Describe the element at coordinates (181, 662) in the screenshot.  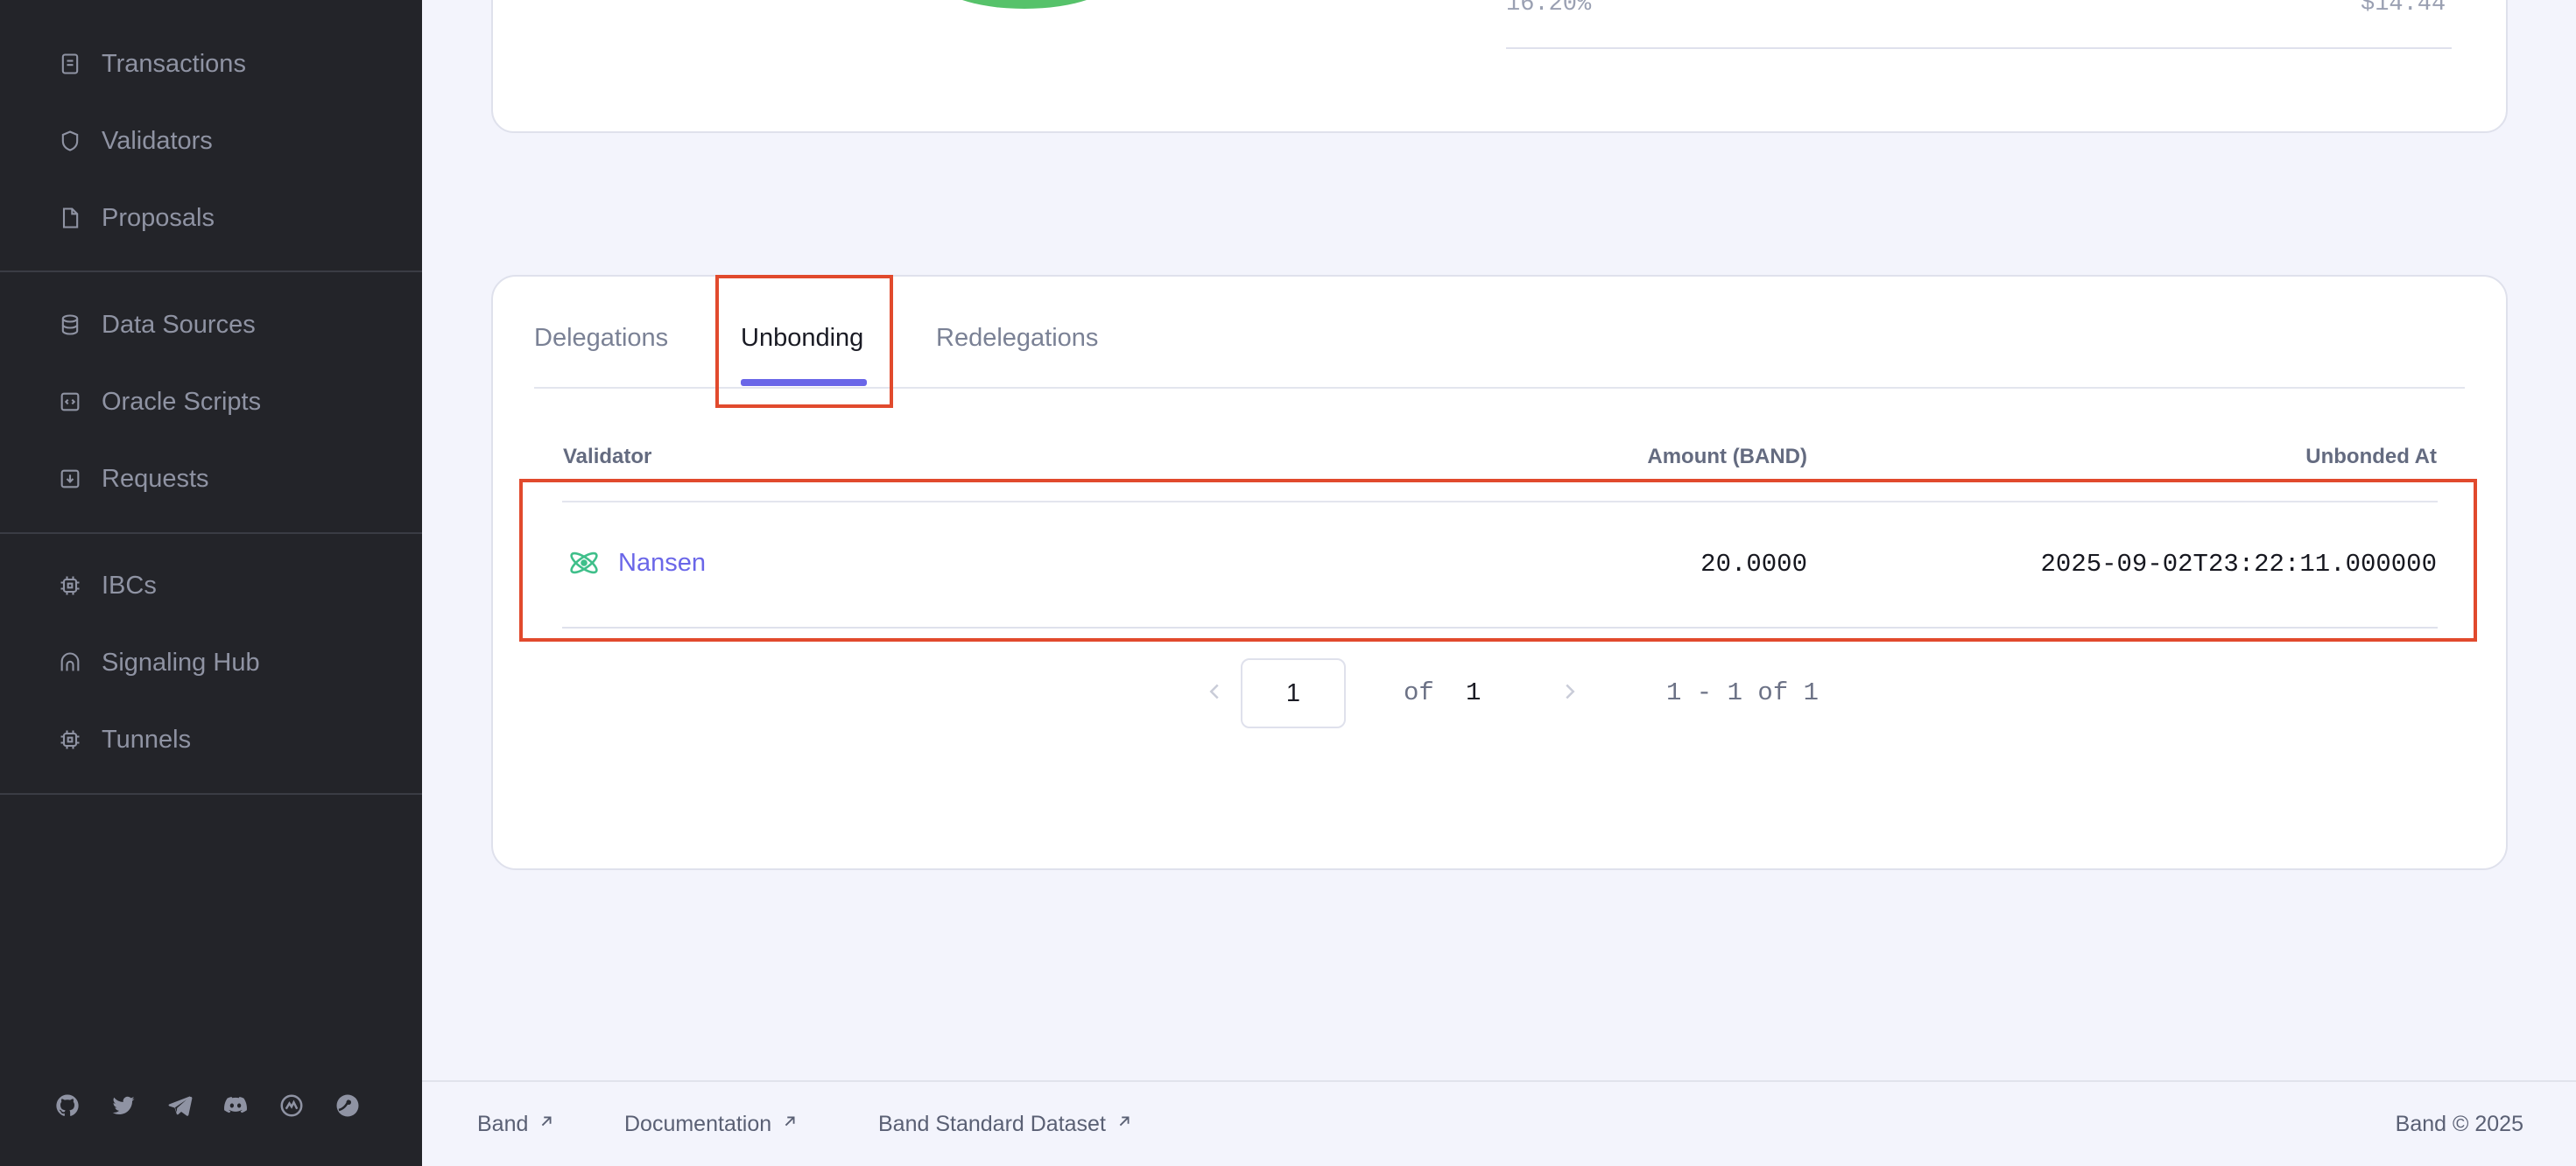
I see `sidebar-item-label: Signaling Hub` at that location.